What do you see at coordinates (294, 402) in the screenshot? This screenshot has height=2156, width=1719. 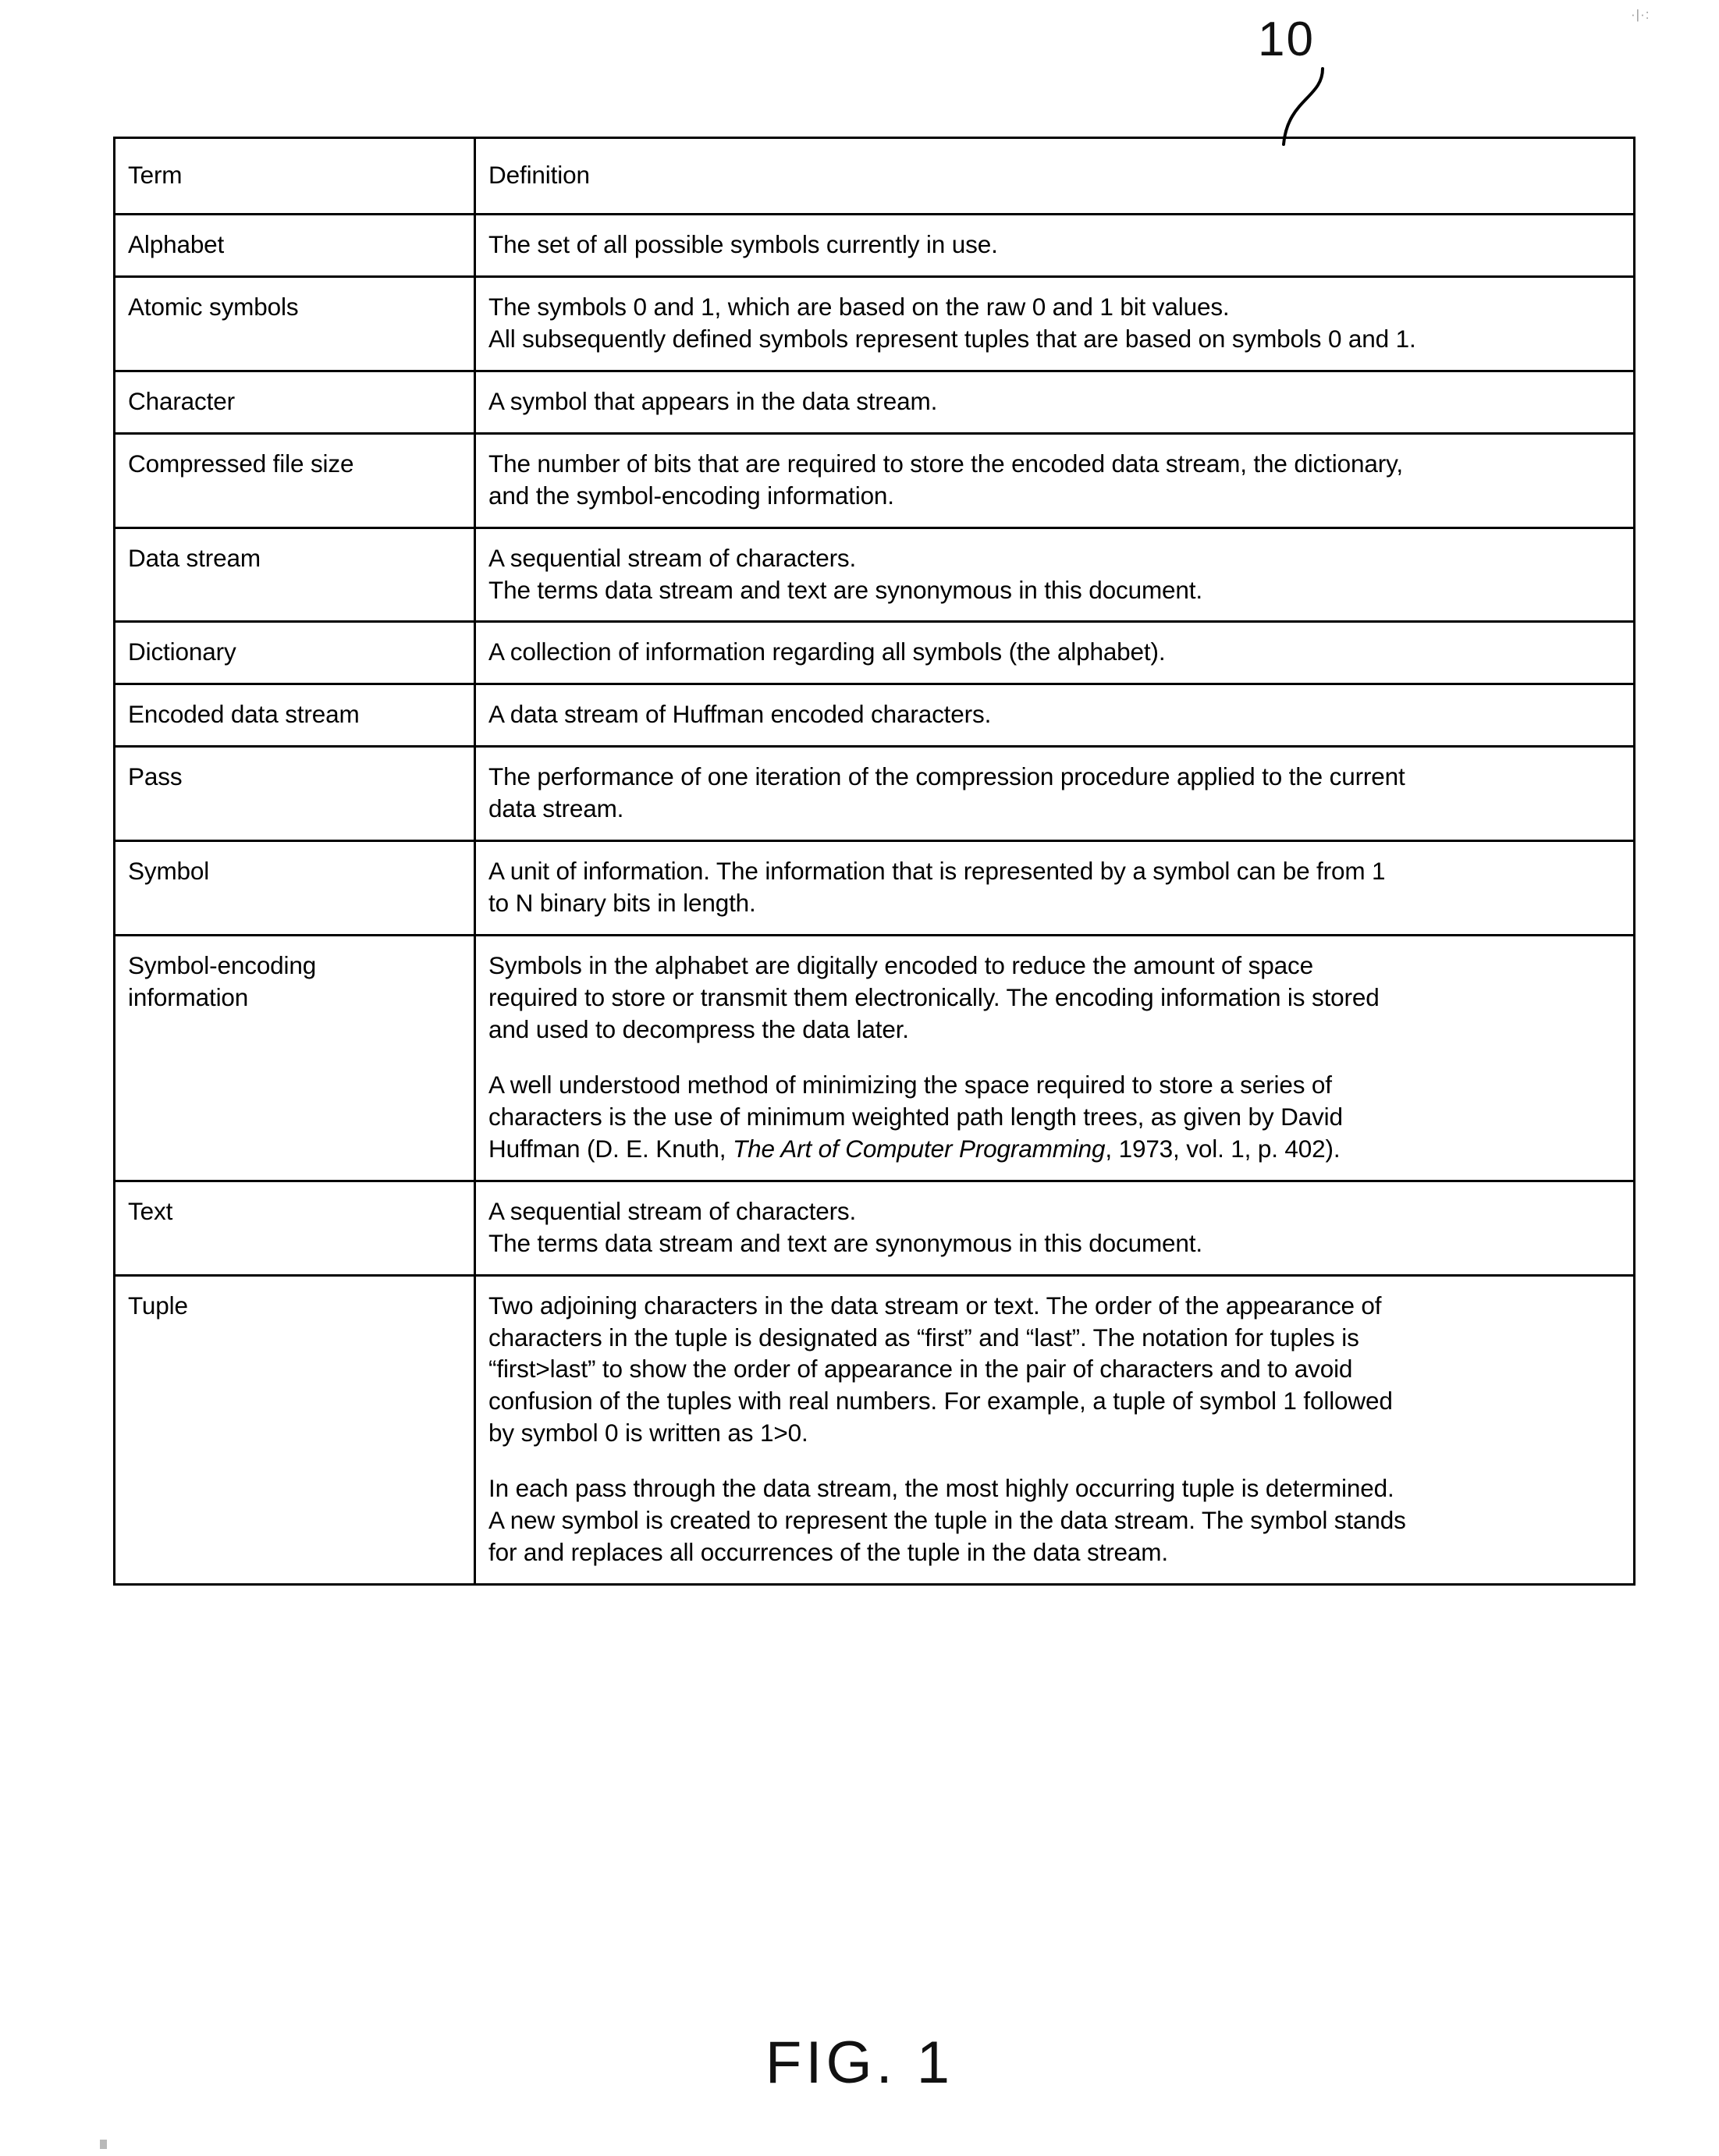 I see `term-cell: Character` at bounding box center [294, 402].